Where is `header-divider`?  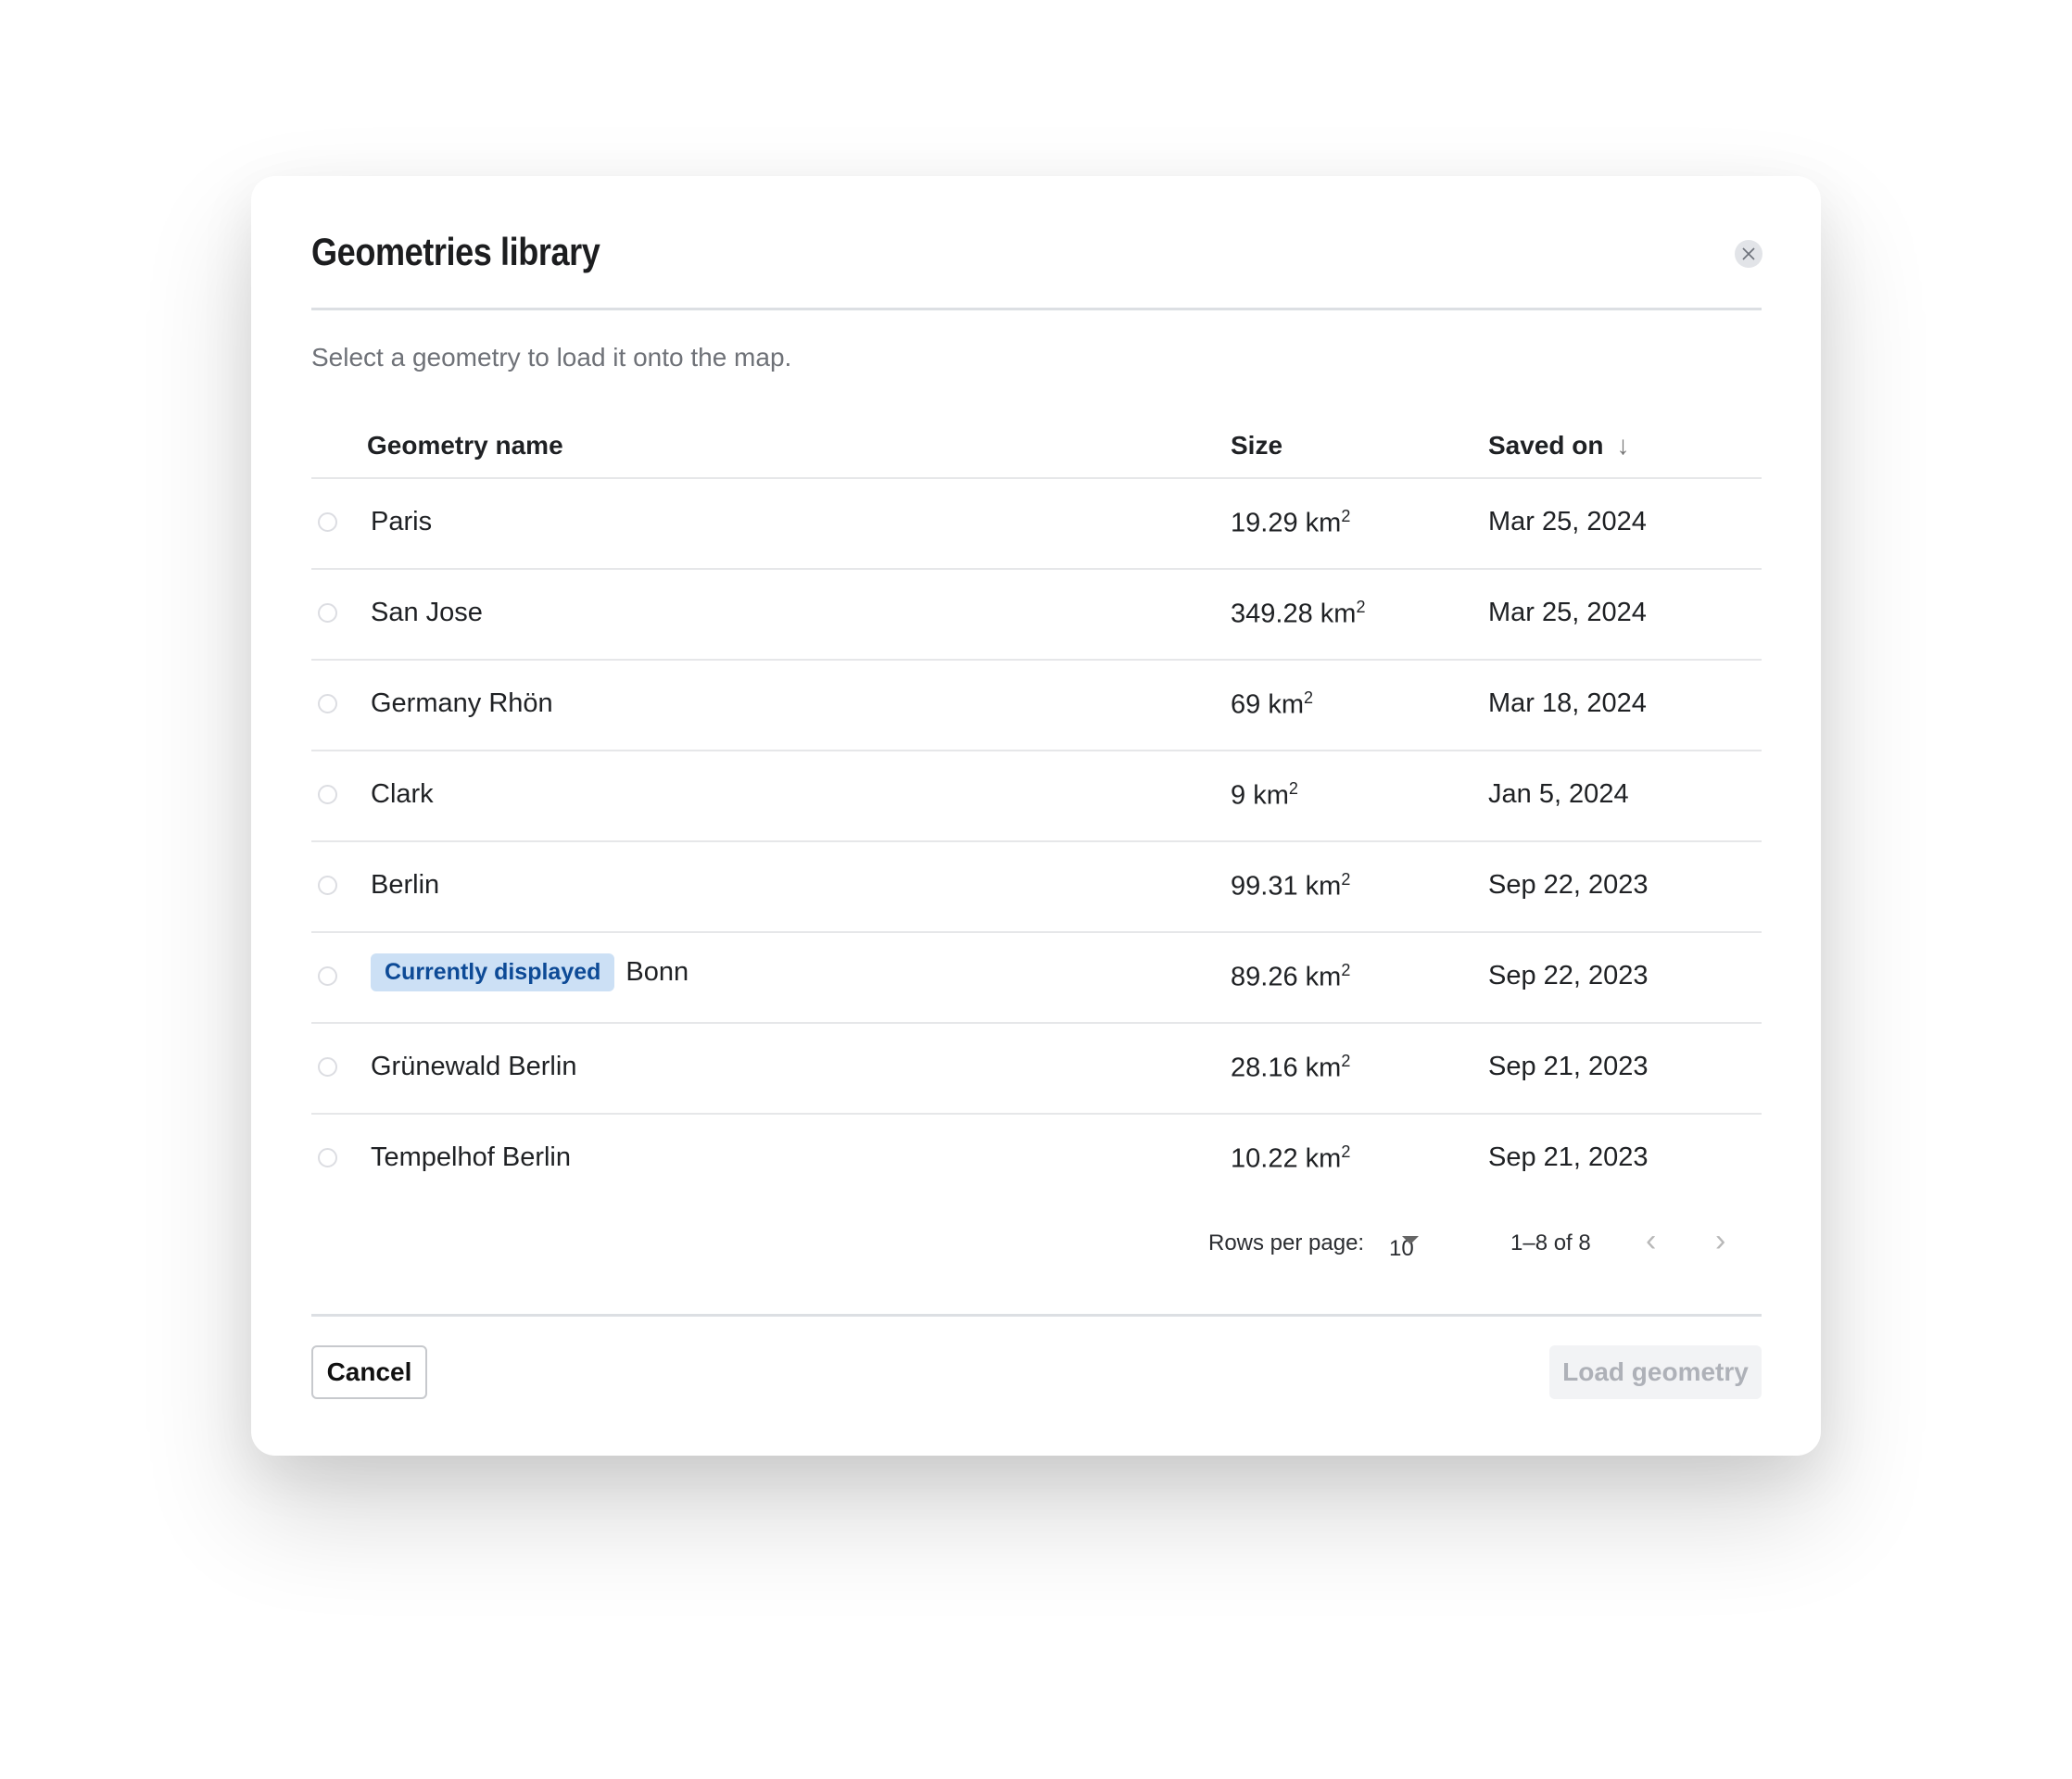
header-divider is located at coordinates (1036, 309).